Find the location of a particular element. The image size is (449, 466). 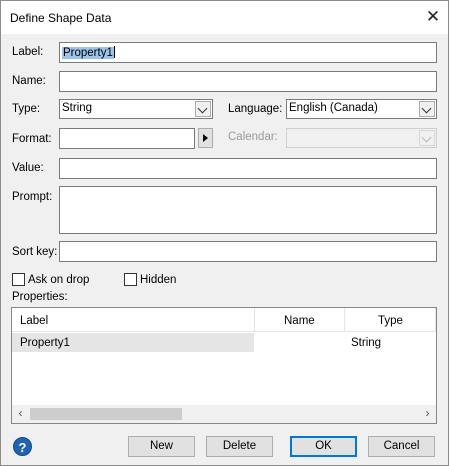

value-field-label: Value: is located at coordinates (28, 168).